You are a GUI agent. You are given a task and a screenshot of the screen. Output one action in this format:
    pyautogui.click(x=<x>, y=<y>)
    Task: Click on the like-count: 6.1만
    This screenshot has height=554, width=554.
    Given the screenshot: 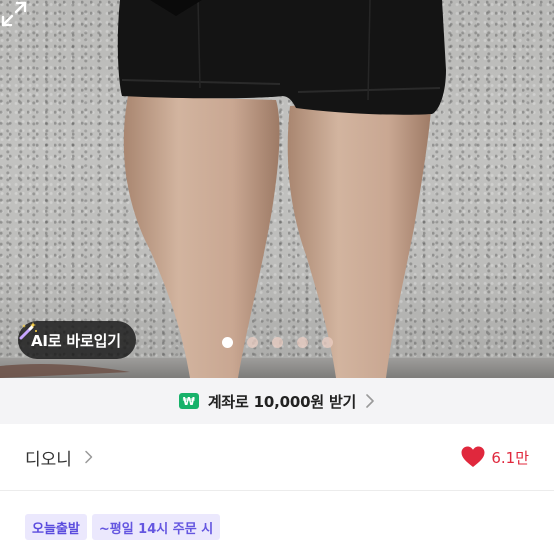 What is the action you would take?
    pyautogui.click(x=510, y=457)
    